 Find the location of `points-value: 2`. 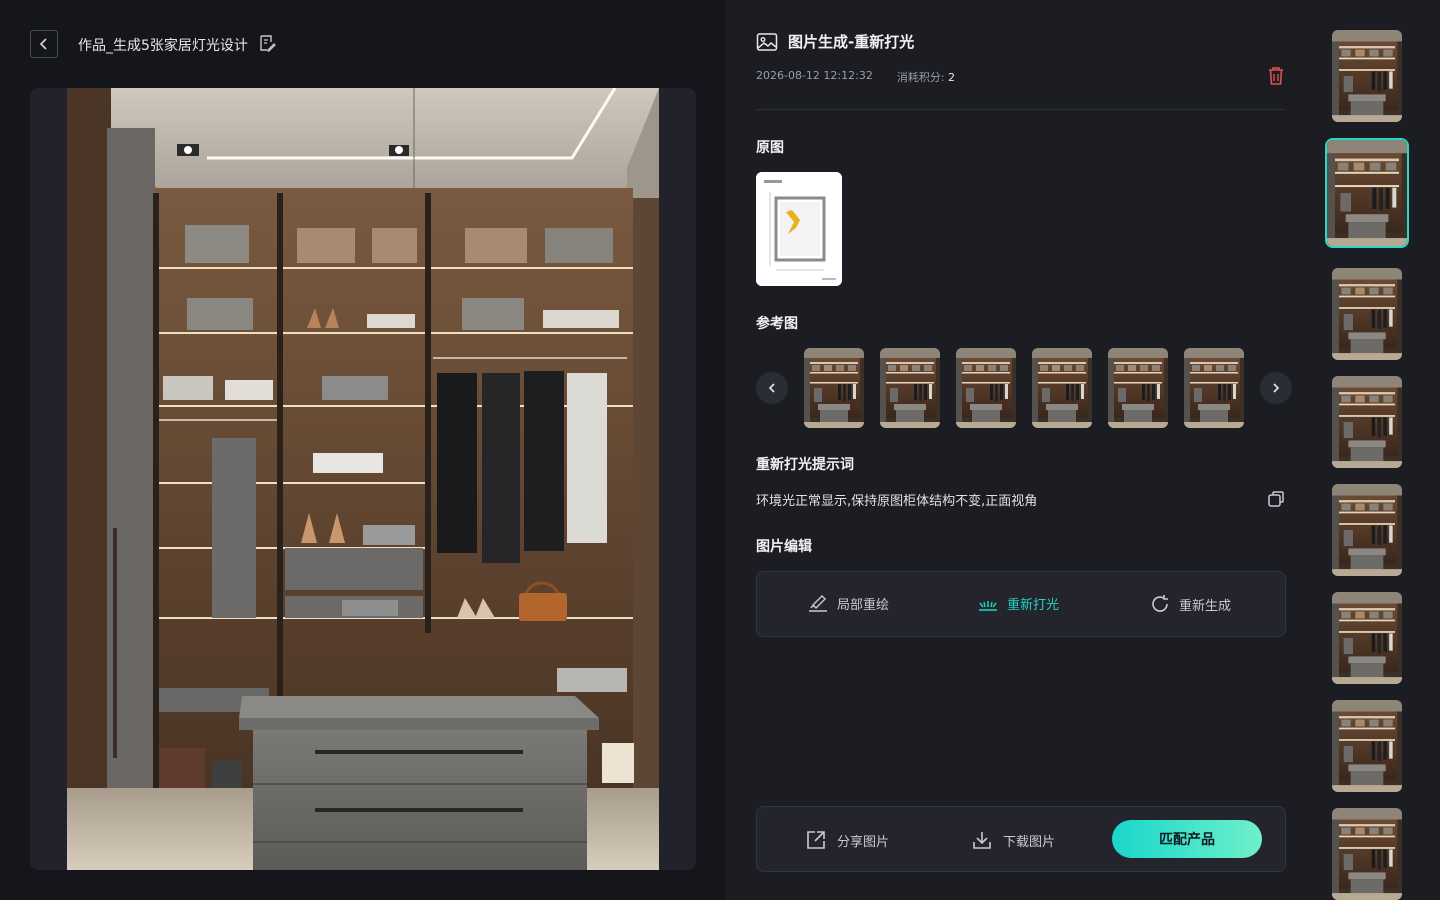

points-value: 2 is located at coordinates (952, 77).